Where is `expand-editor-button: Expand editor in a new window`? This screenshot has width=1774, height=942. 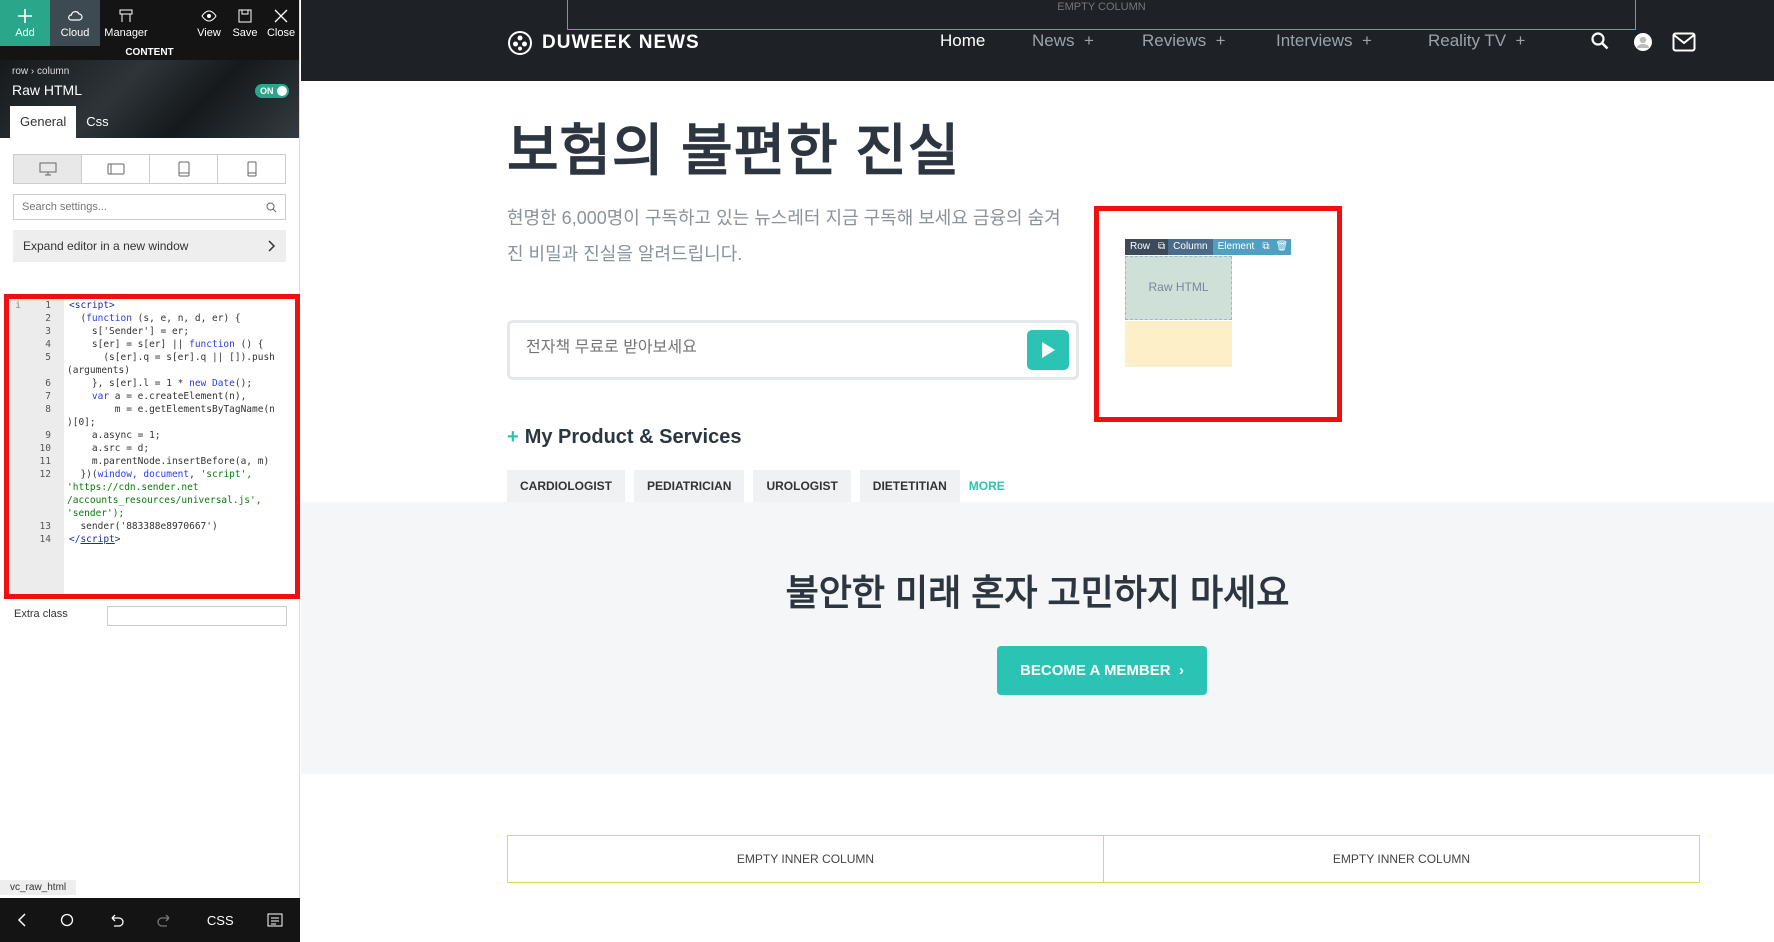
expand-editor-button: Expand editor in a new window is located at coordinates (149, 246).